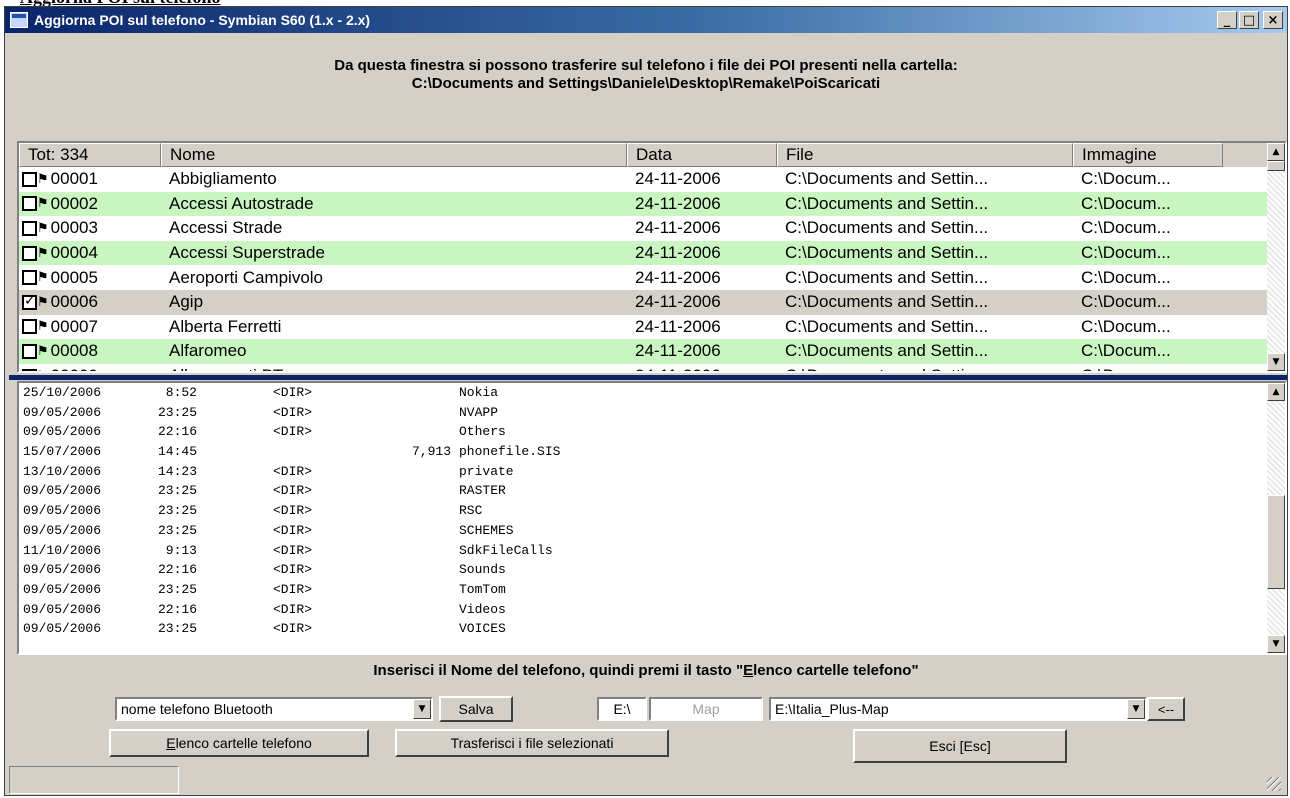  Describe the element at coordinates (1276, 257) in the screenshot. I see `poi-list-scrollbar: ▲ ▼` at that location.